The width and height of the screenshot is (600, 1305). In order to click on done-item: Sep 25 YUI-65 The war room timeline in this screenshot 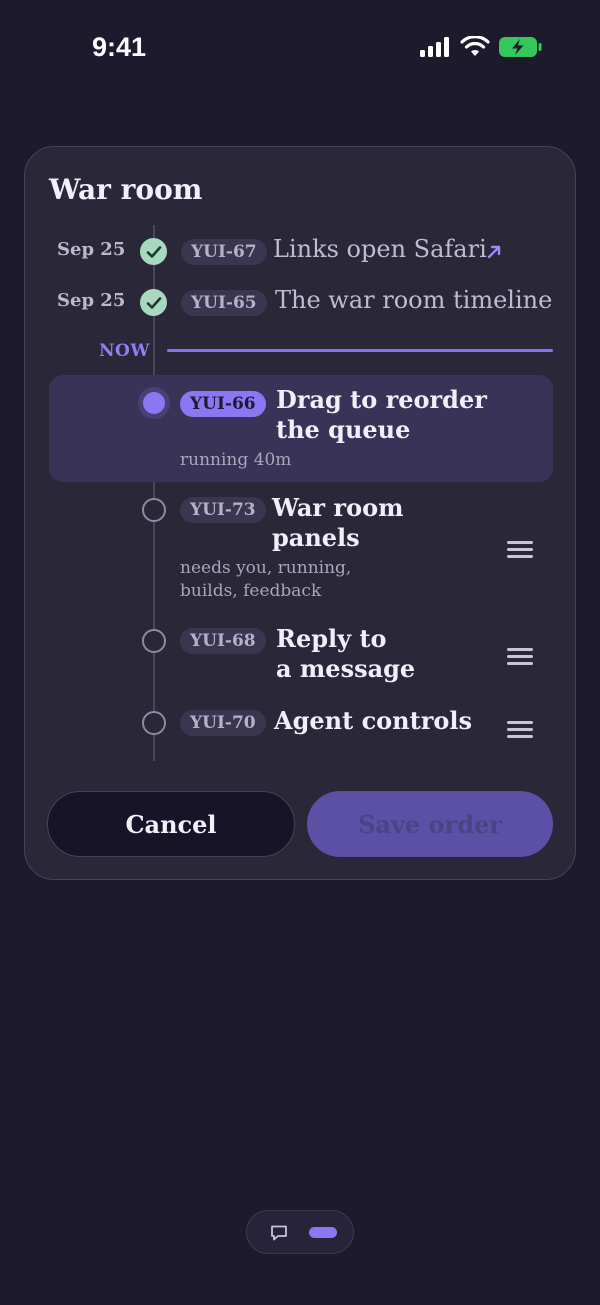, I will do `click(301, 302)`.